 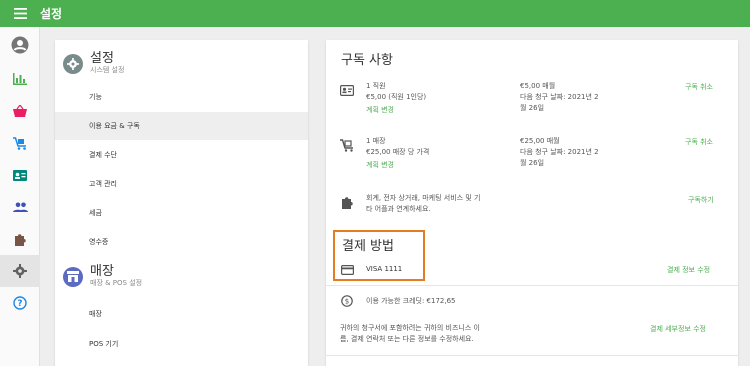 What do you see at coordinates (181, 184) in the screenshot?
I see `nav-item-customer-management: 고객 관리` at bounding box center [181, 184].